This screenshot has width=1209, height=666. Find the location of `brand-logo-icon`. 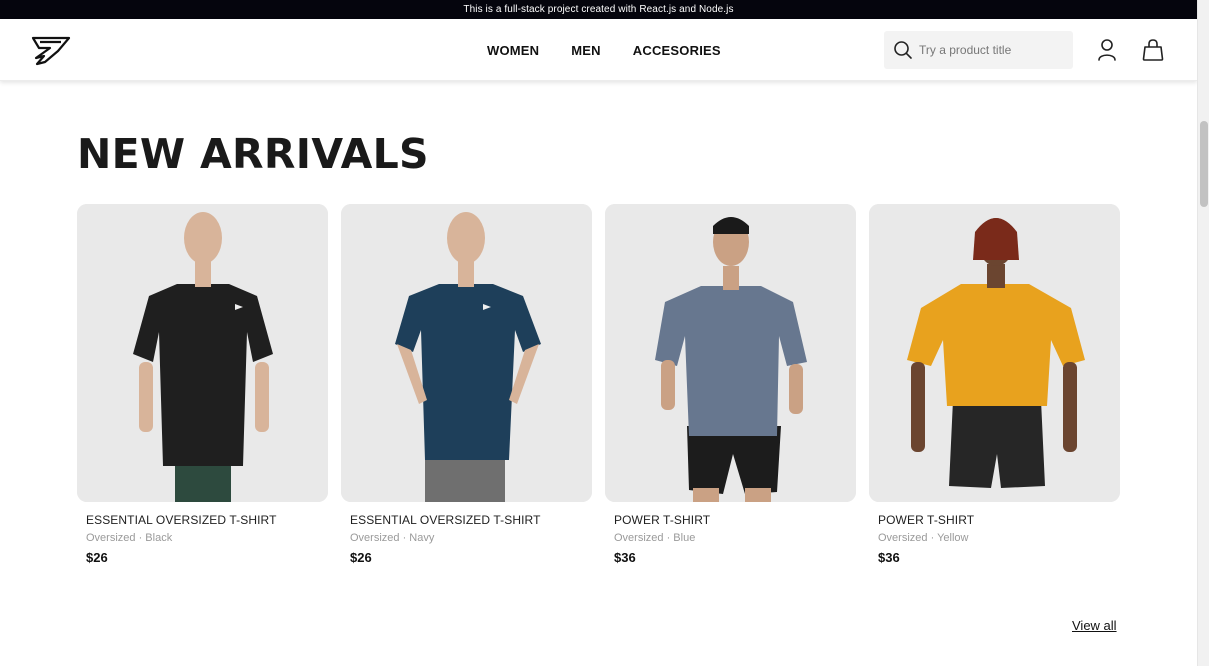

brand-logo-icon is located at coordinates (51, 50).